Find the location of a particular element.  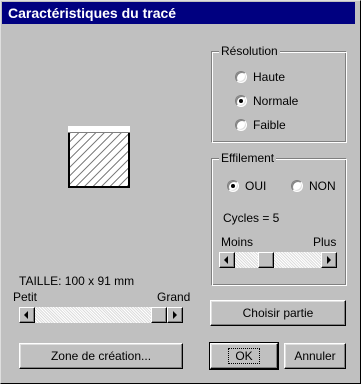

choose-part-button: Choisir partie is located at coordinates (278, 313).